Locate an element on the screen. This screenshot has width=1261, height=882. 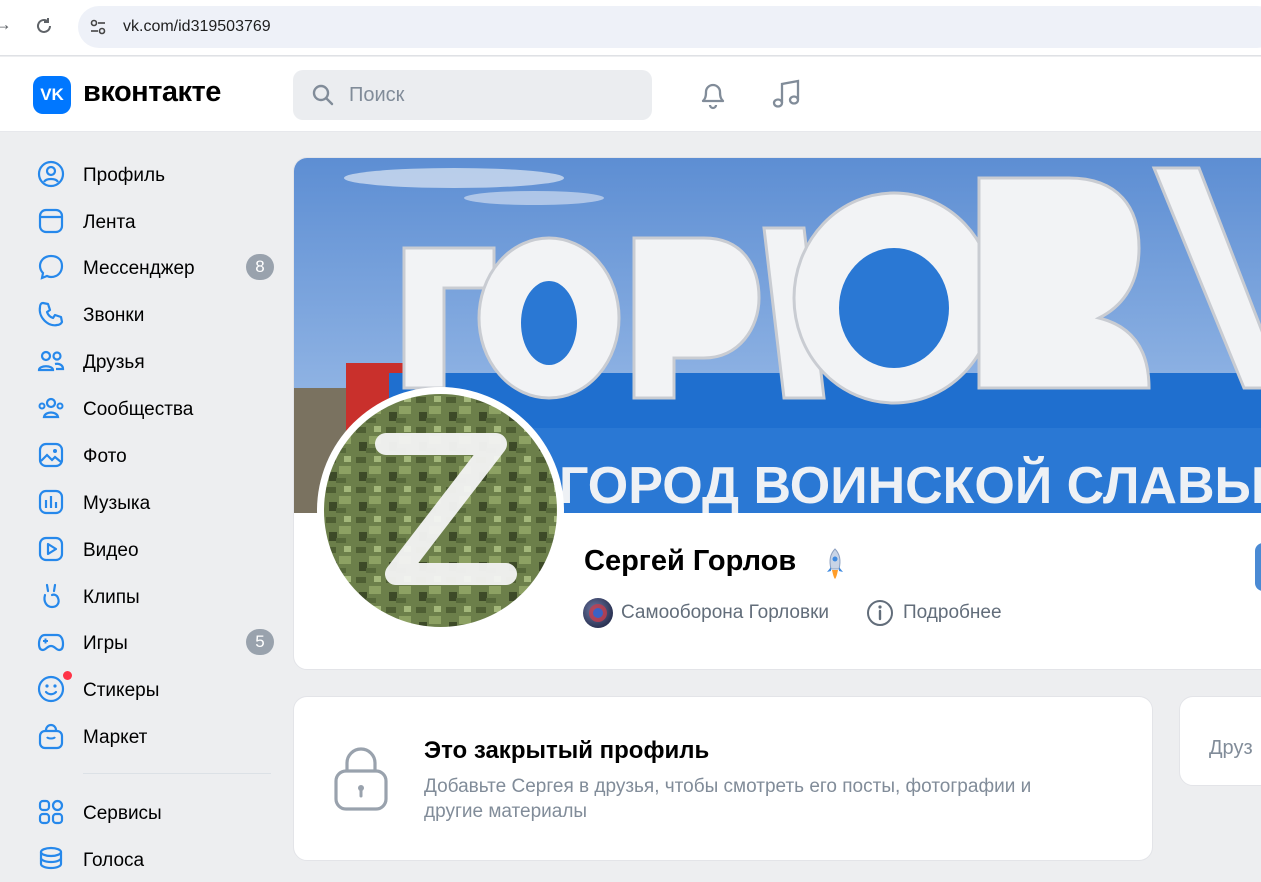
action-button-edge is located at coordinates (1258, 567).